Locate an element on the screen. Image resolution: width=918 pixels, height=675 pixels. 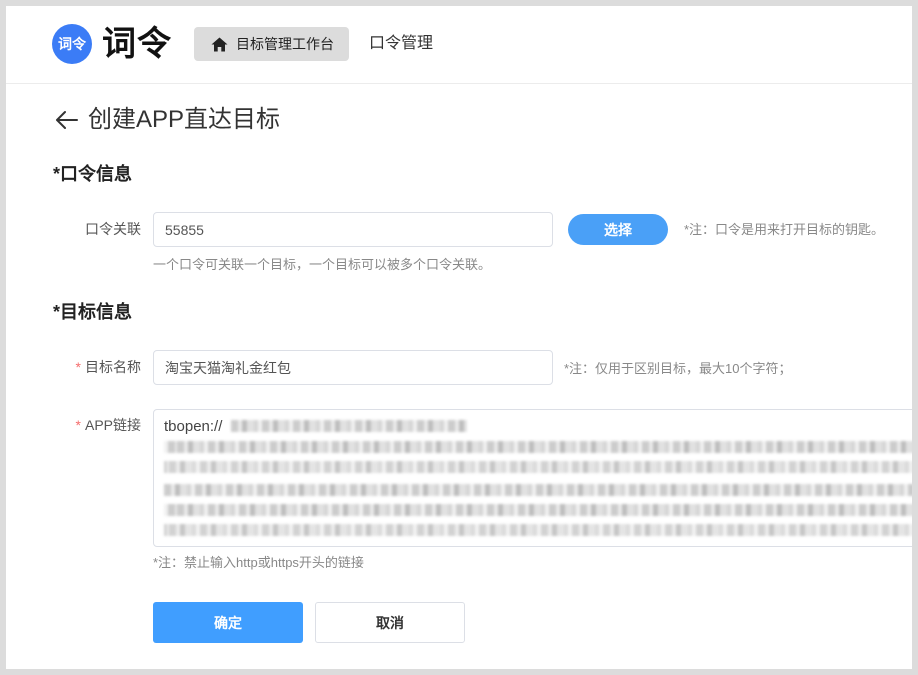
app-link-help-text: *注：禁止输入http或https开头的链接 is located at coordinates (258, 562).